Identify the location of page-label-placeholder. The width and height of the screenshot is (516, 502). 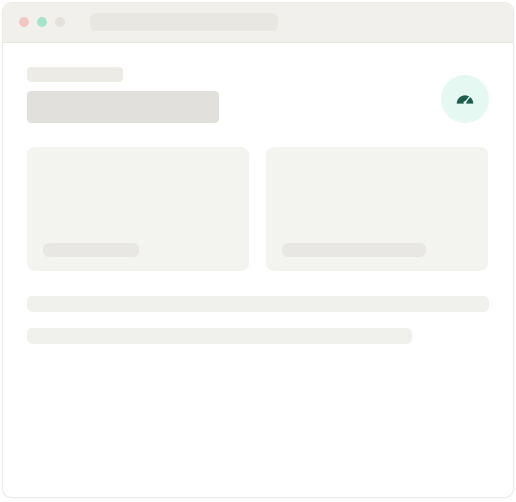
(75, 74).